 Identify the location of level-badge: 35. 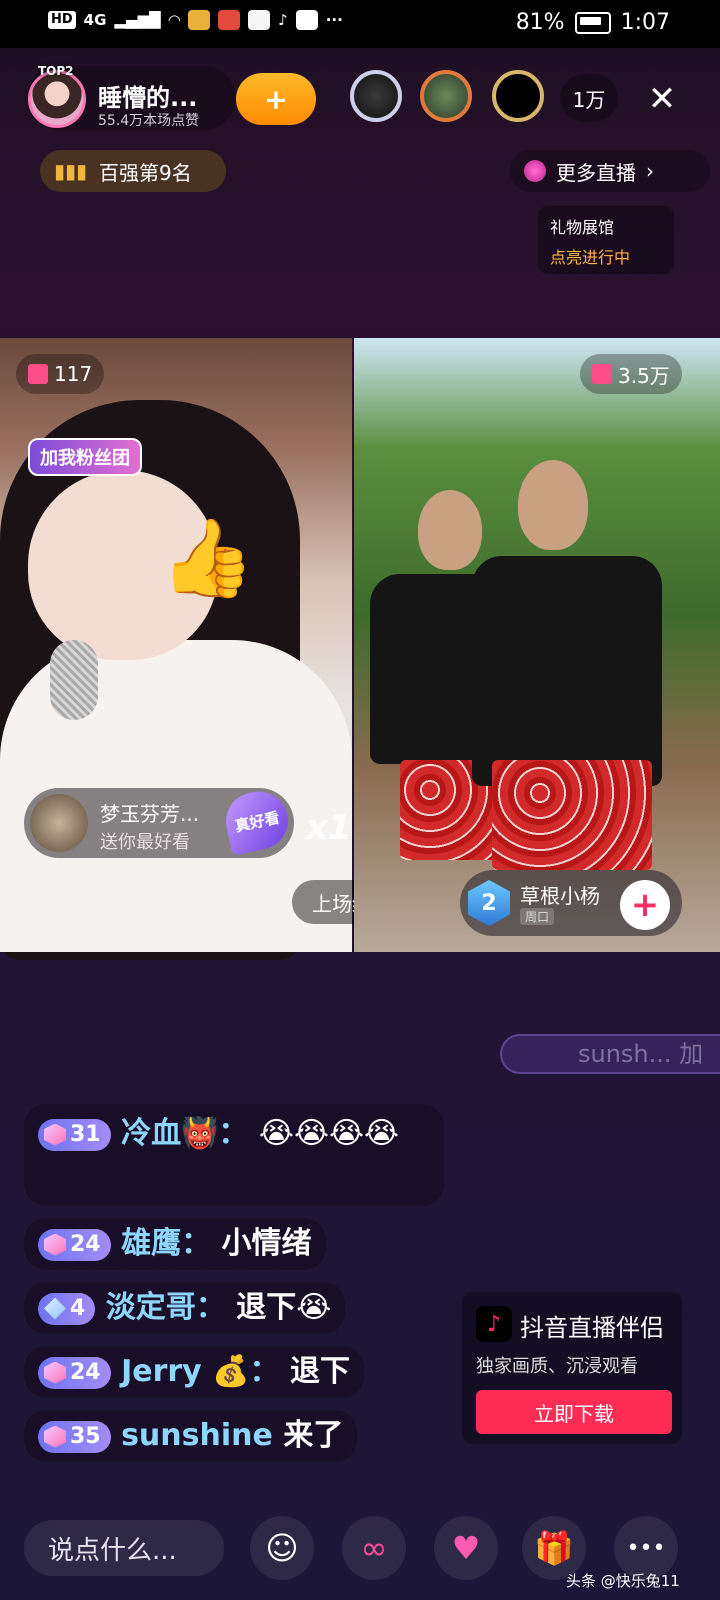
(74, 1436).